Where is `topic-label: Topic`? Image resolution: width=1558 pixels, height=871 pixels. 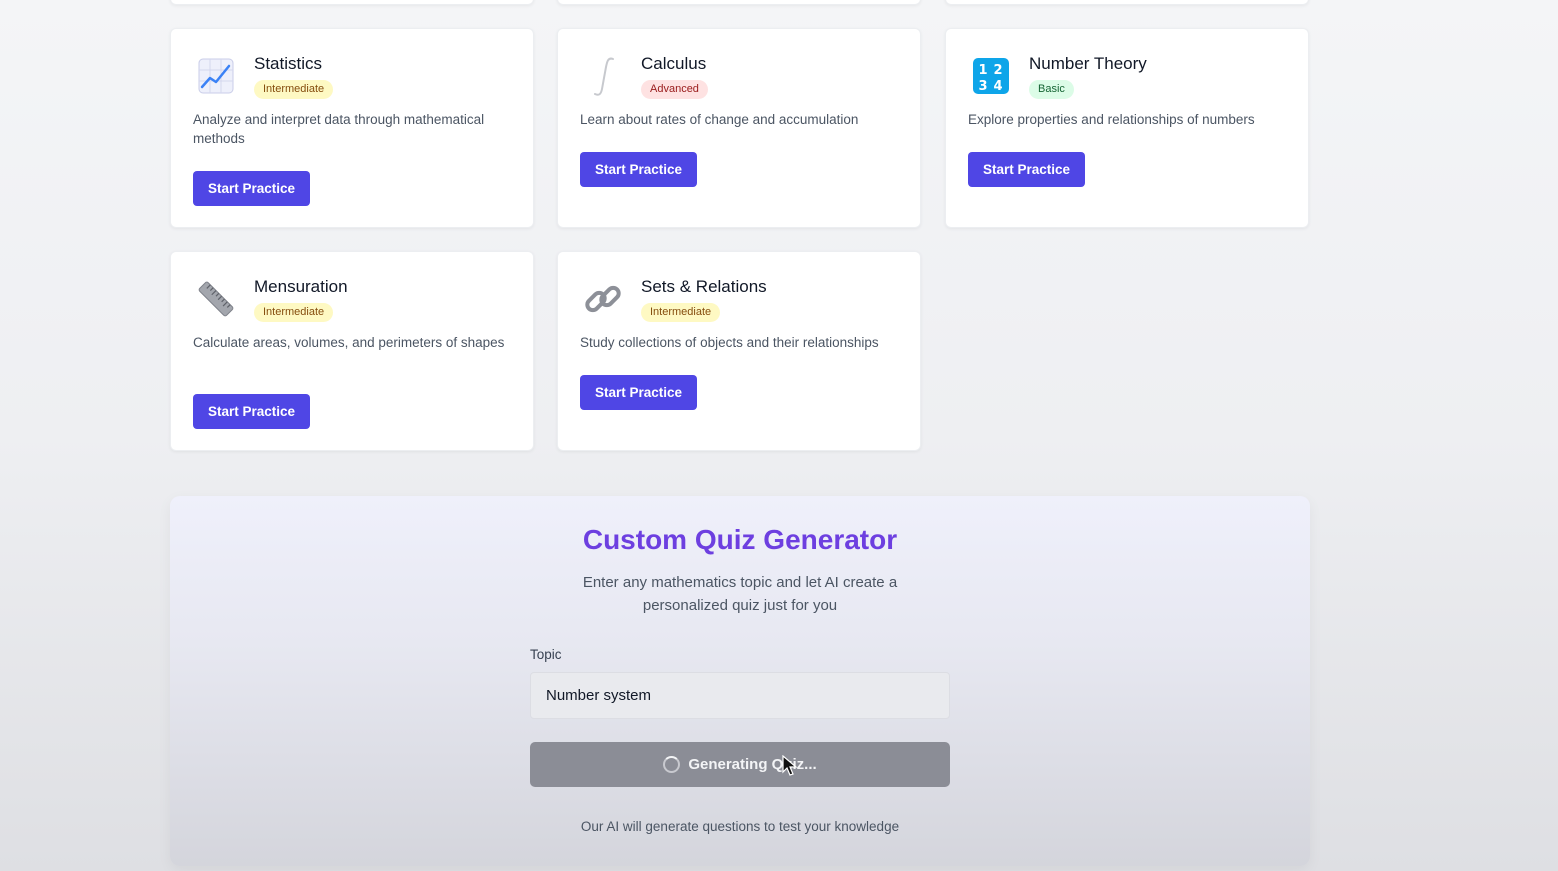
topic-label: Topic is located at coordinates (546, 654).